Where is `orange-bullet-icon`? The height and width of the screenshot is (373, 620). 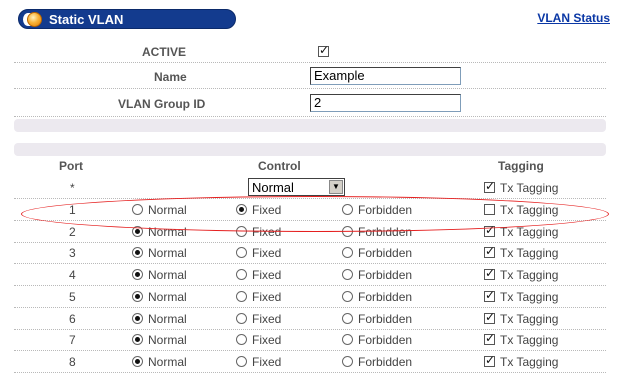
orange-bullet-icon is located at coordinates (34, 19).